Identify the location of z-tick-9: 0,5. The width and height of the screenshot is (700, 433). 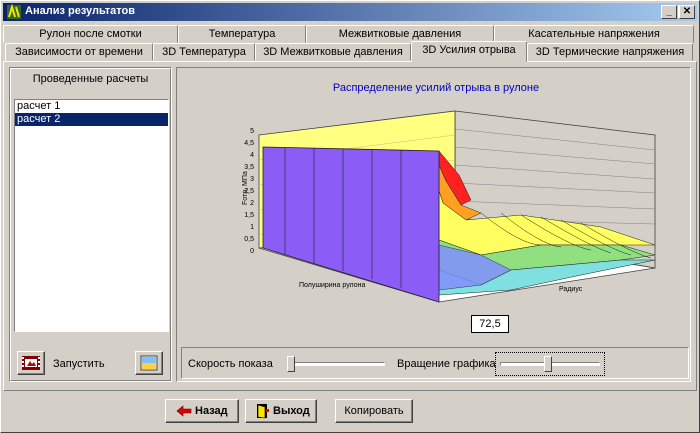
(249, 239).